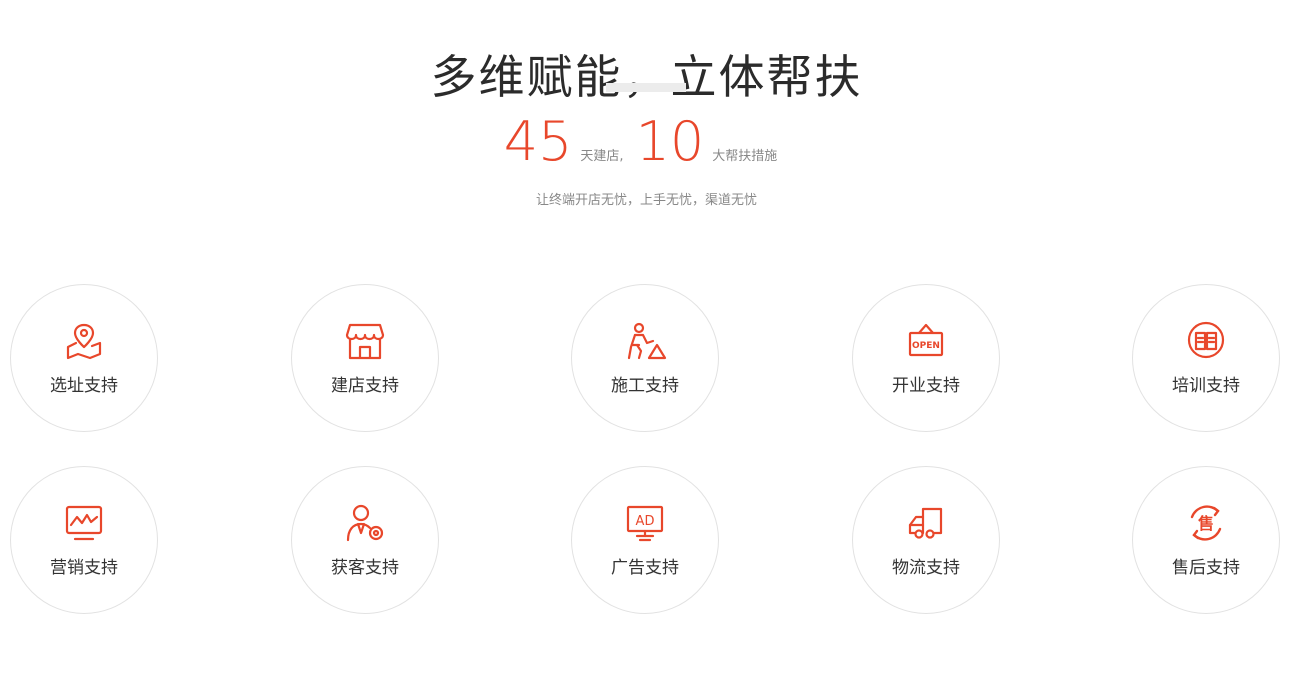  What do you see at coordinates (365, 386) in the screenshot?
I see `service-label: 建店支持` at bounding box center [365, 386].